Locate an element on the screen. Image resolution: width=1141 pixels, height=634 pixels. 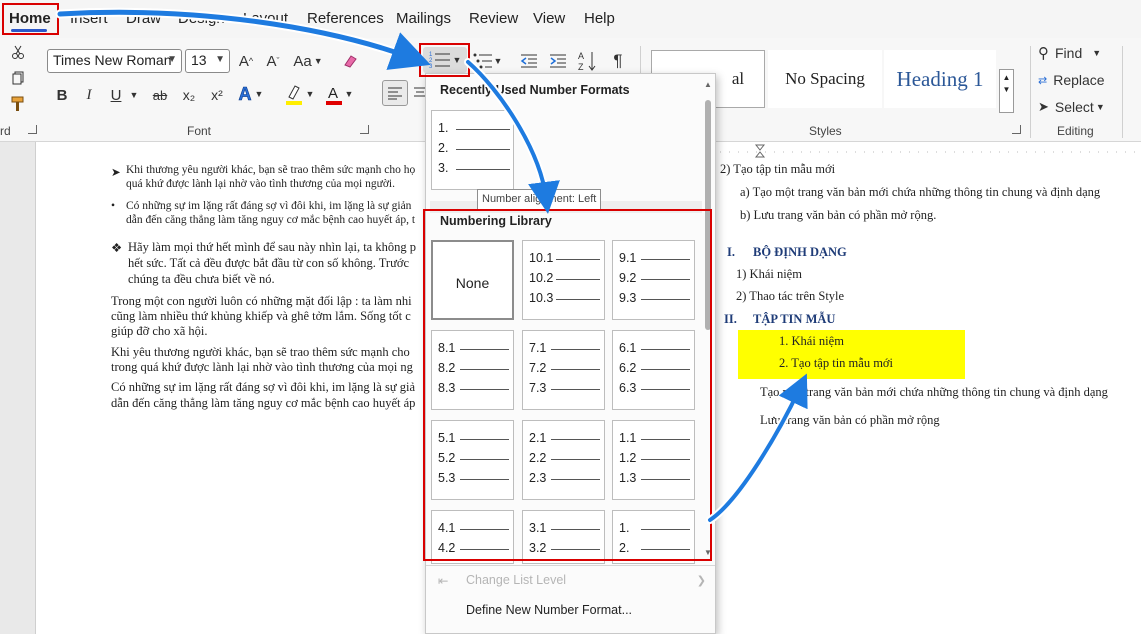
arrow-numbering-to-library is located at coordinates (513, 137).